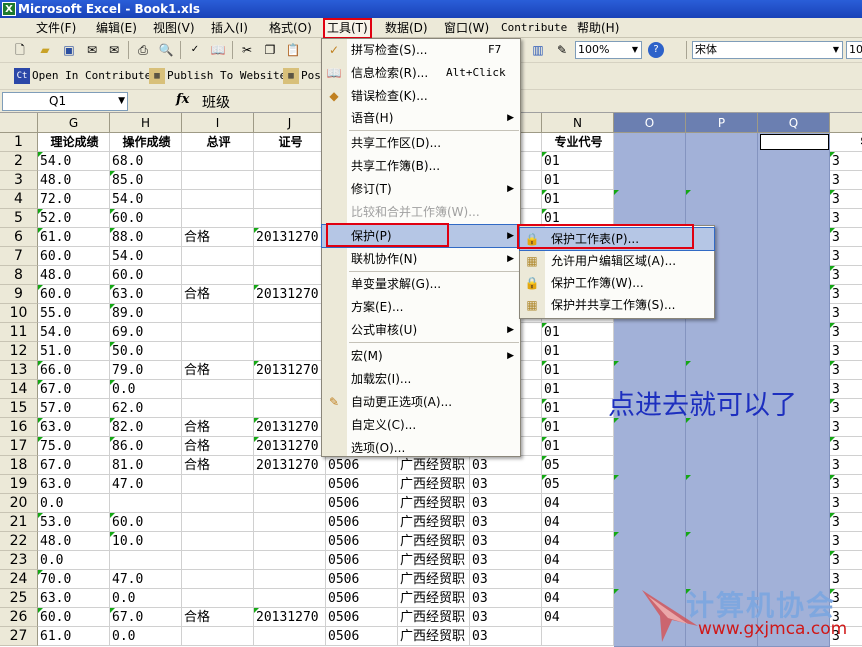  Describe the element at coordinates (290, 370) in the screenshot. I see `cell-j13: 20131270` at that location.